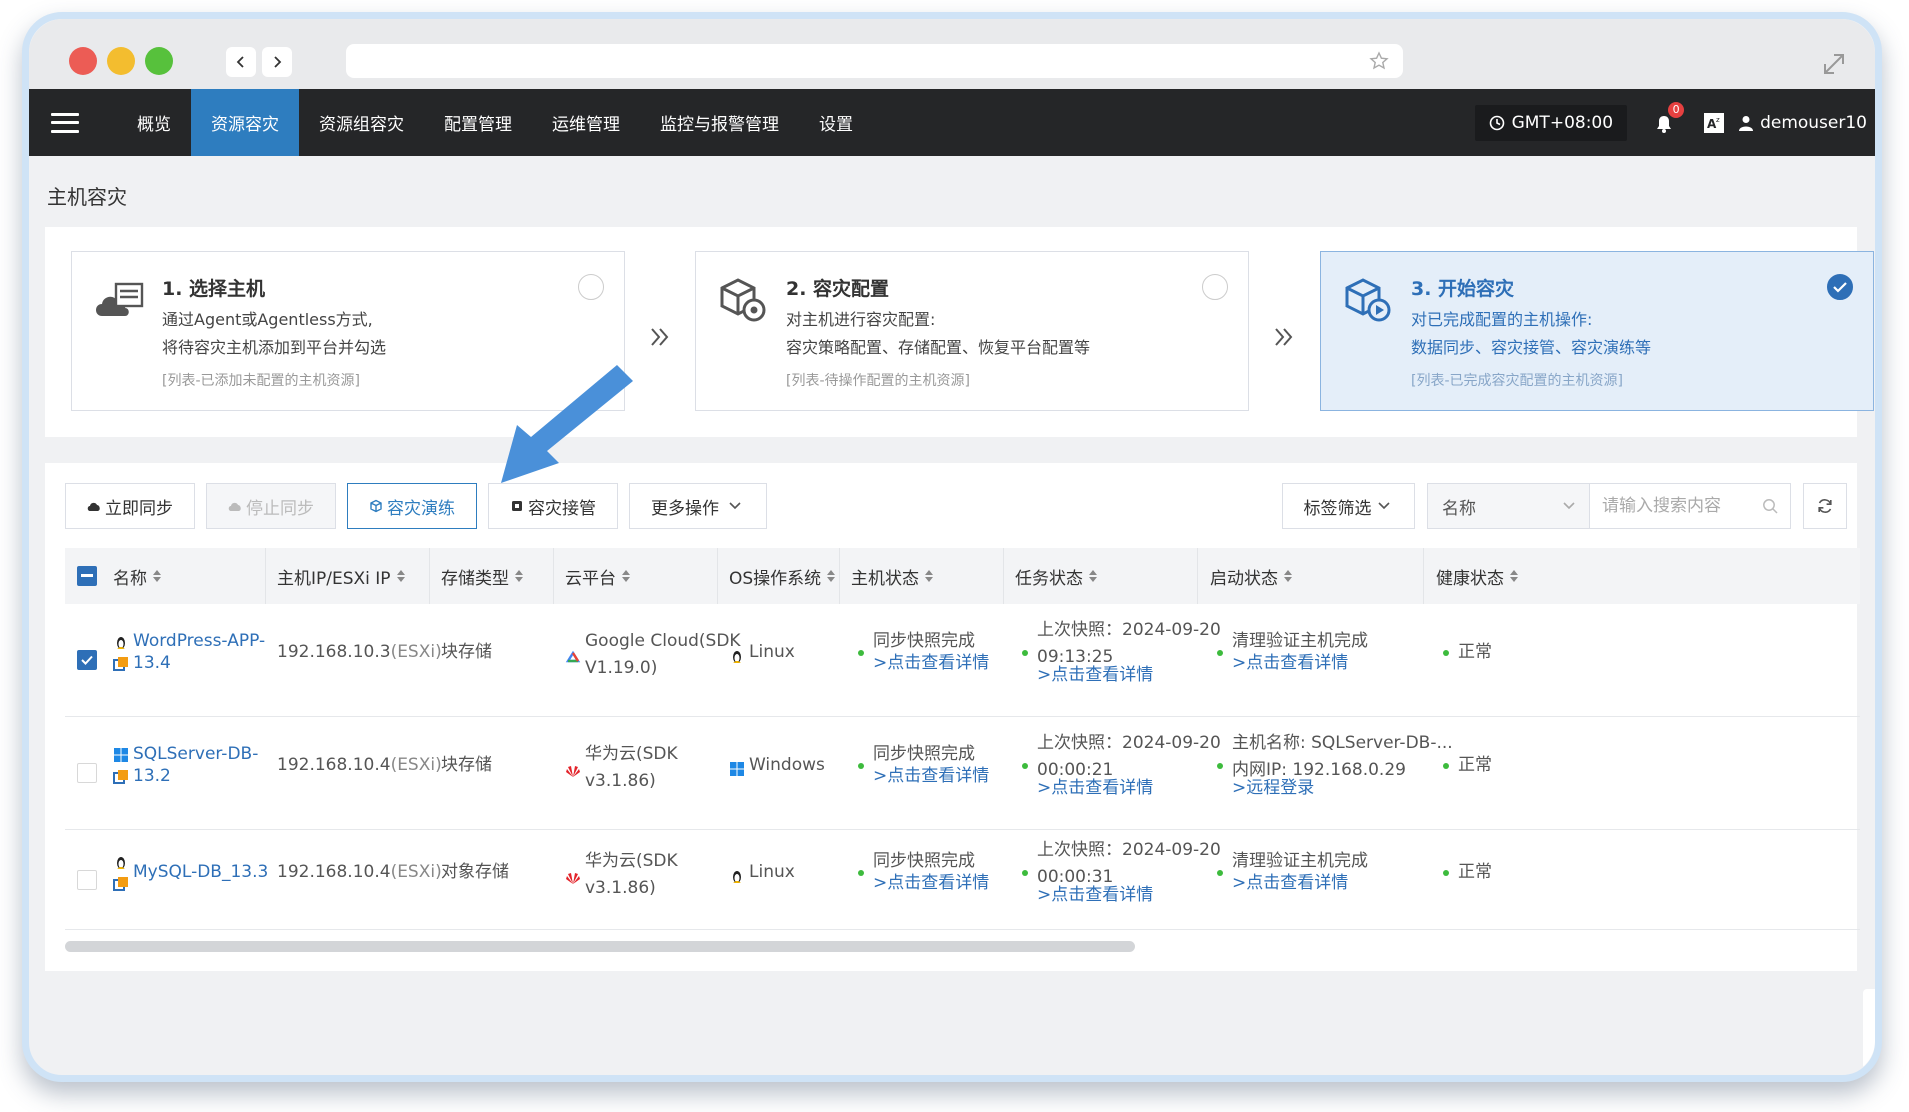 This screenshot has height=1112, width=1909. I want to click on search-input, so click(1677, 506).